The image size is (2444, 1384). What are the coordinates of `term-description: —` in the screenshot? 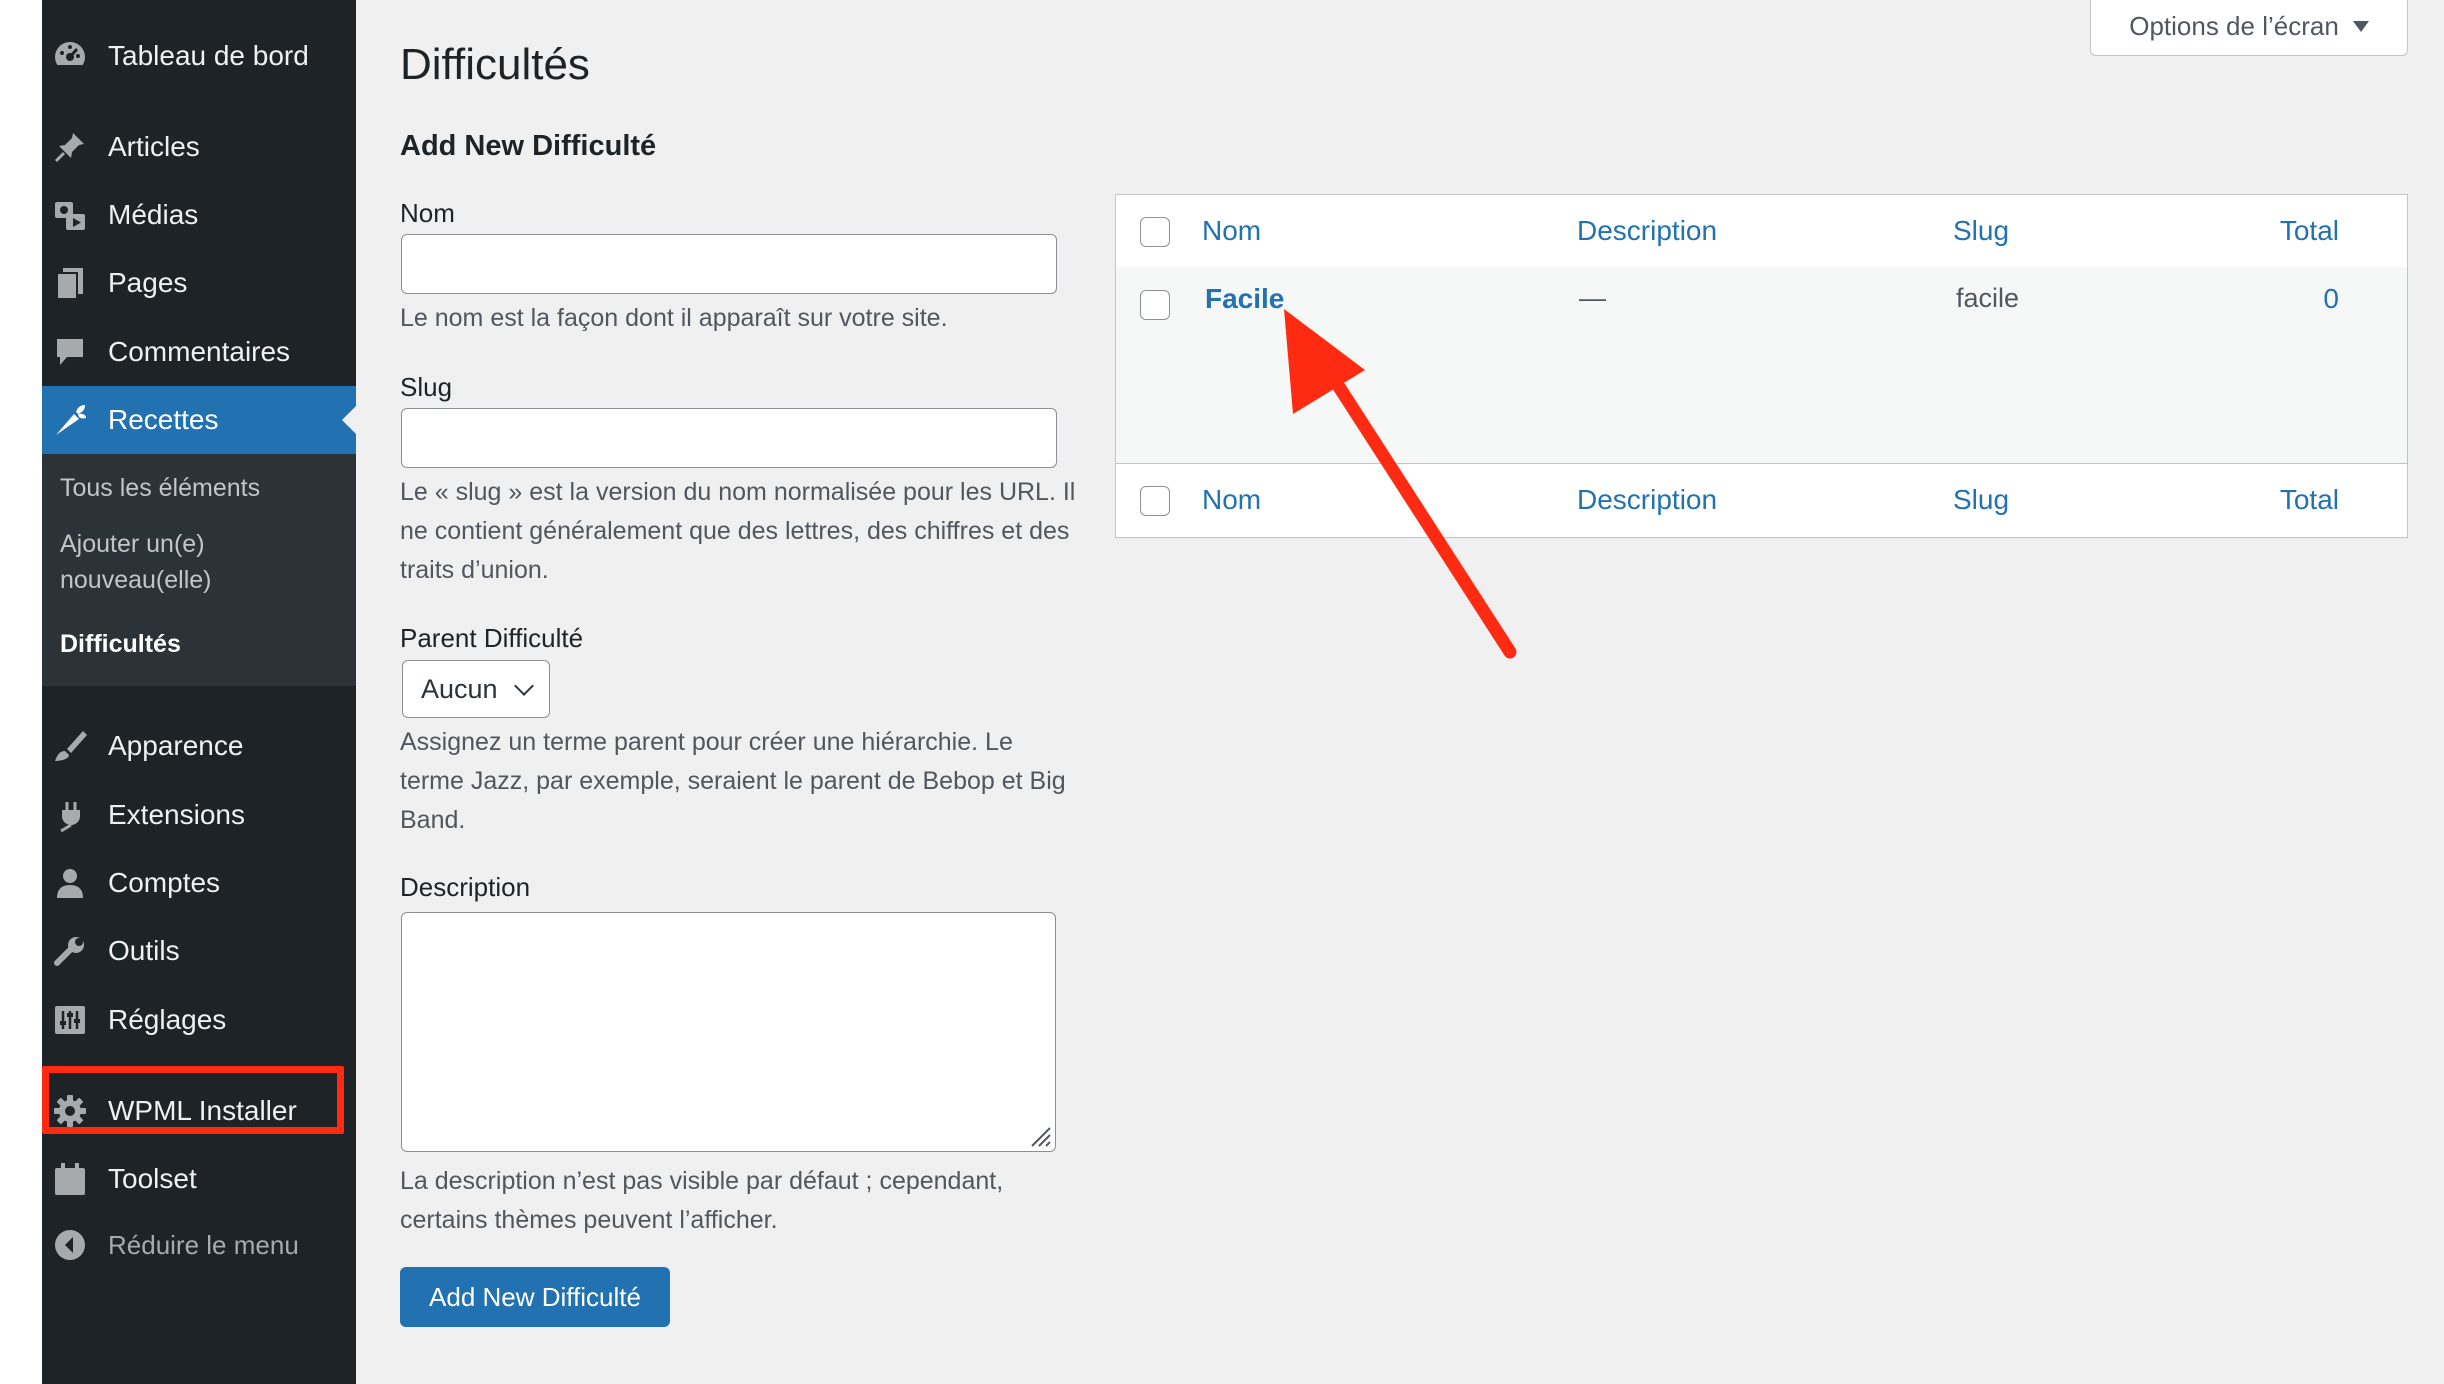 It's located at (1592, 298).